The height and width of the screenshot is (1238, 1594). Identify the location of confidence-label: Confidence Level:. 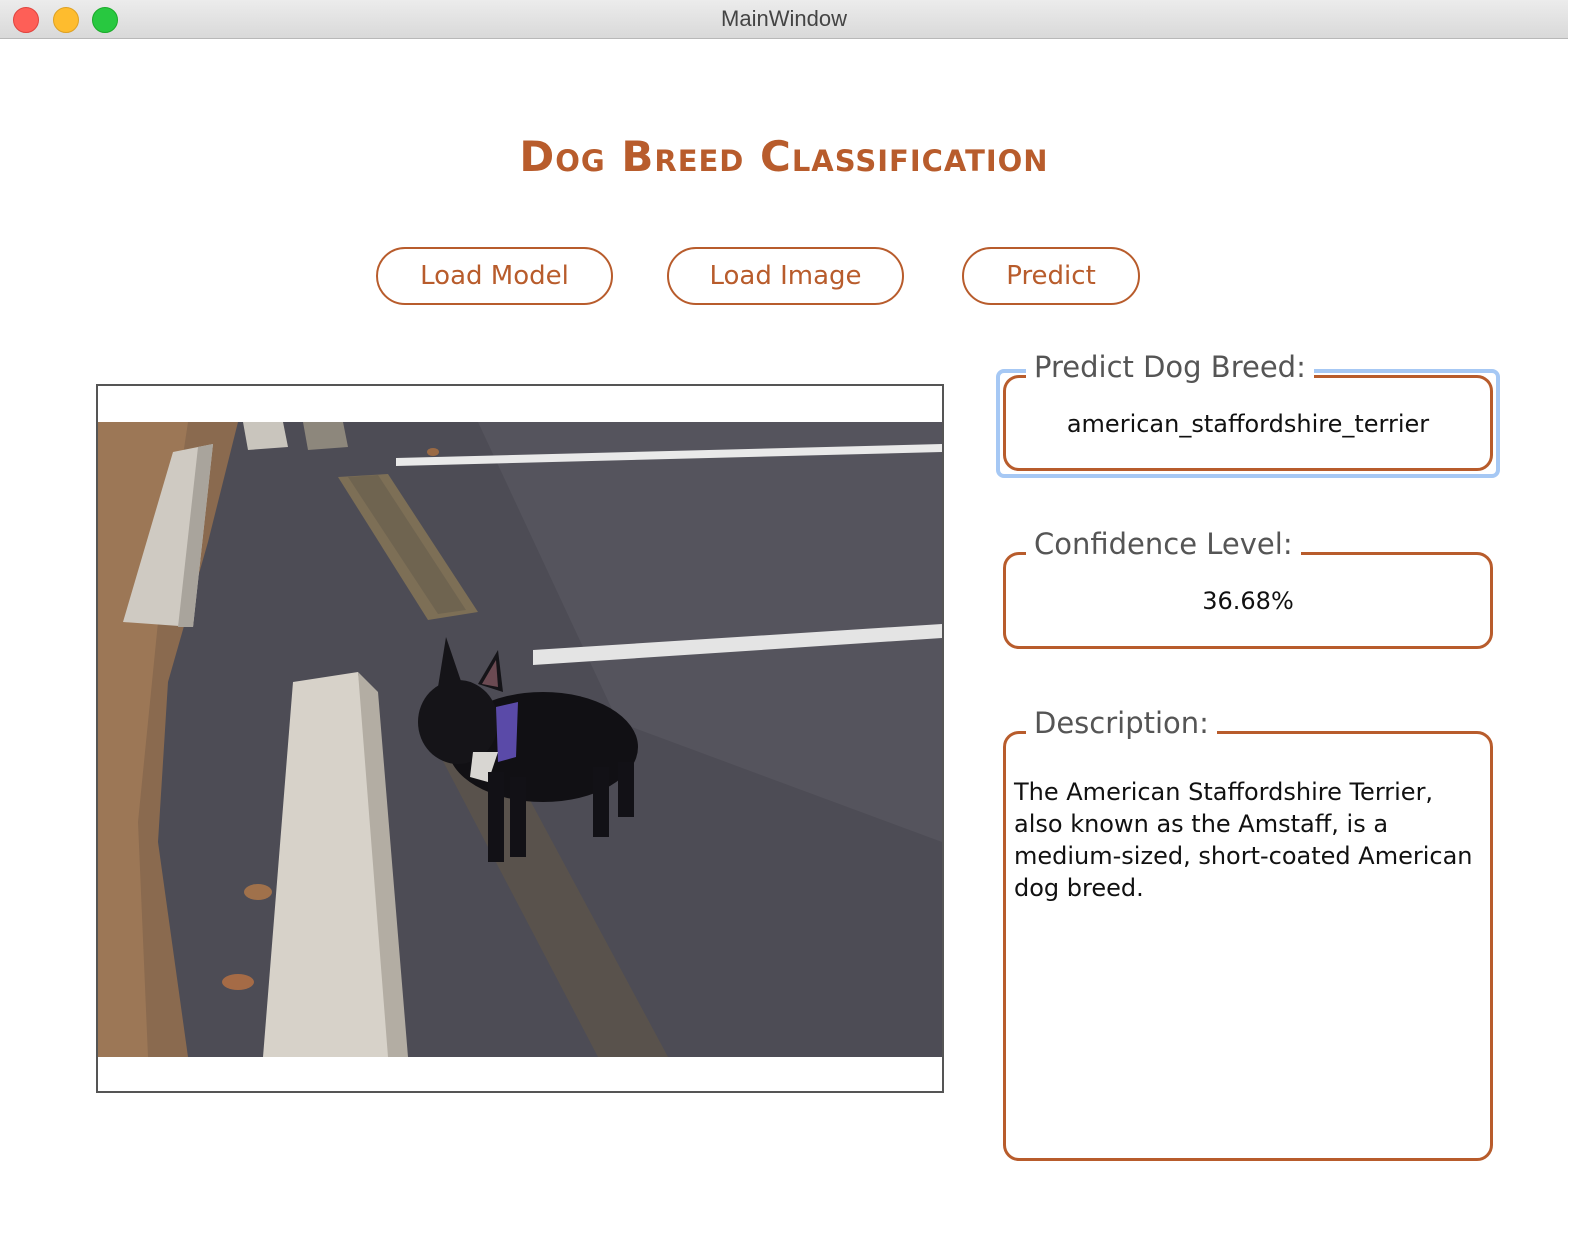
(1163, 544).